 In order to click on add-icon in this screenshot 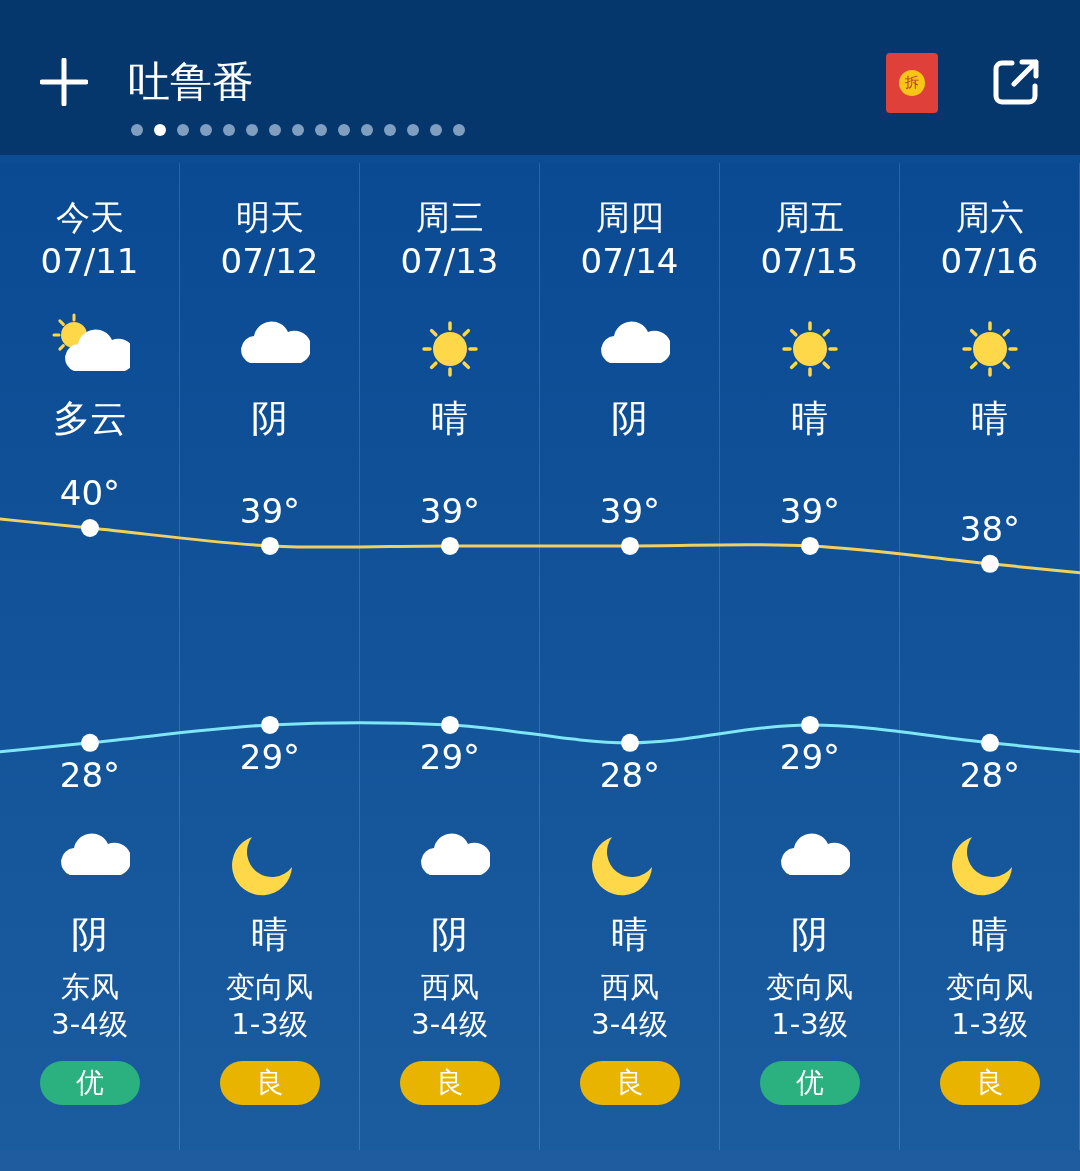, I will do `click(64, 82)`.